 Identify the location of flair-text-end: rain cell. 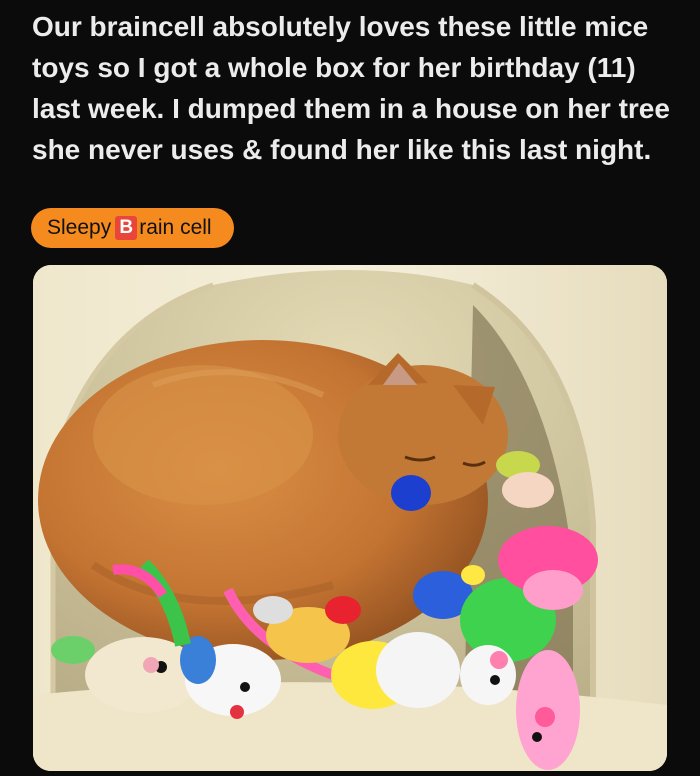
(175, 227).